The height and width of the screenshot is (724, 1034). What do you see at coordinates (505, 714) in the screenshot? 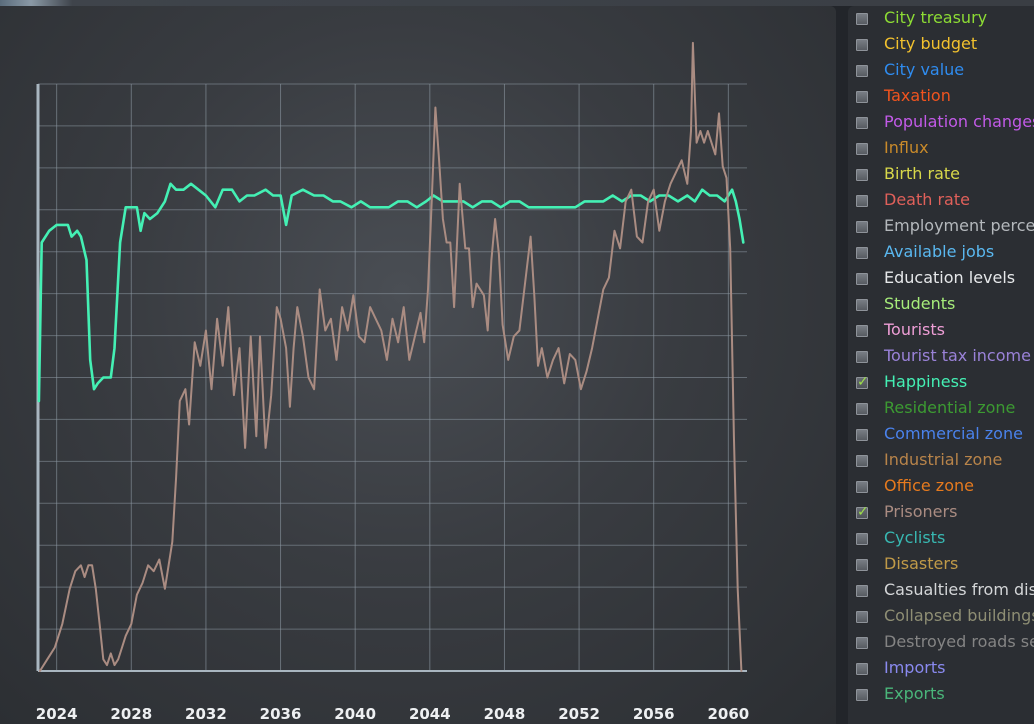
I see `x-tick-label: 2048` at bounding box center [505, 714].